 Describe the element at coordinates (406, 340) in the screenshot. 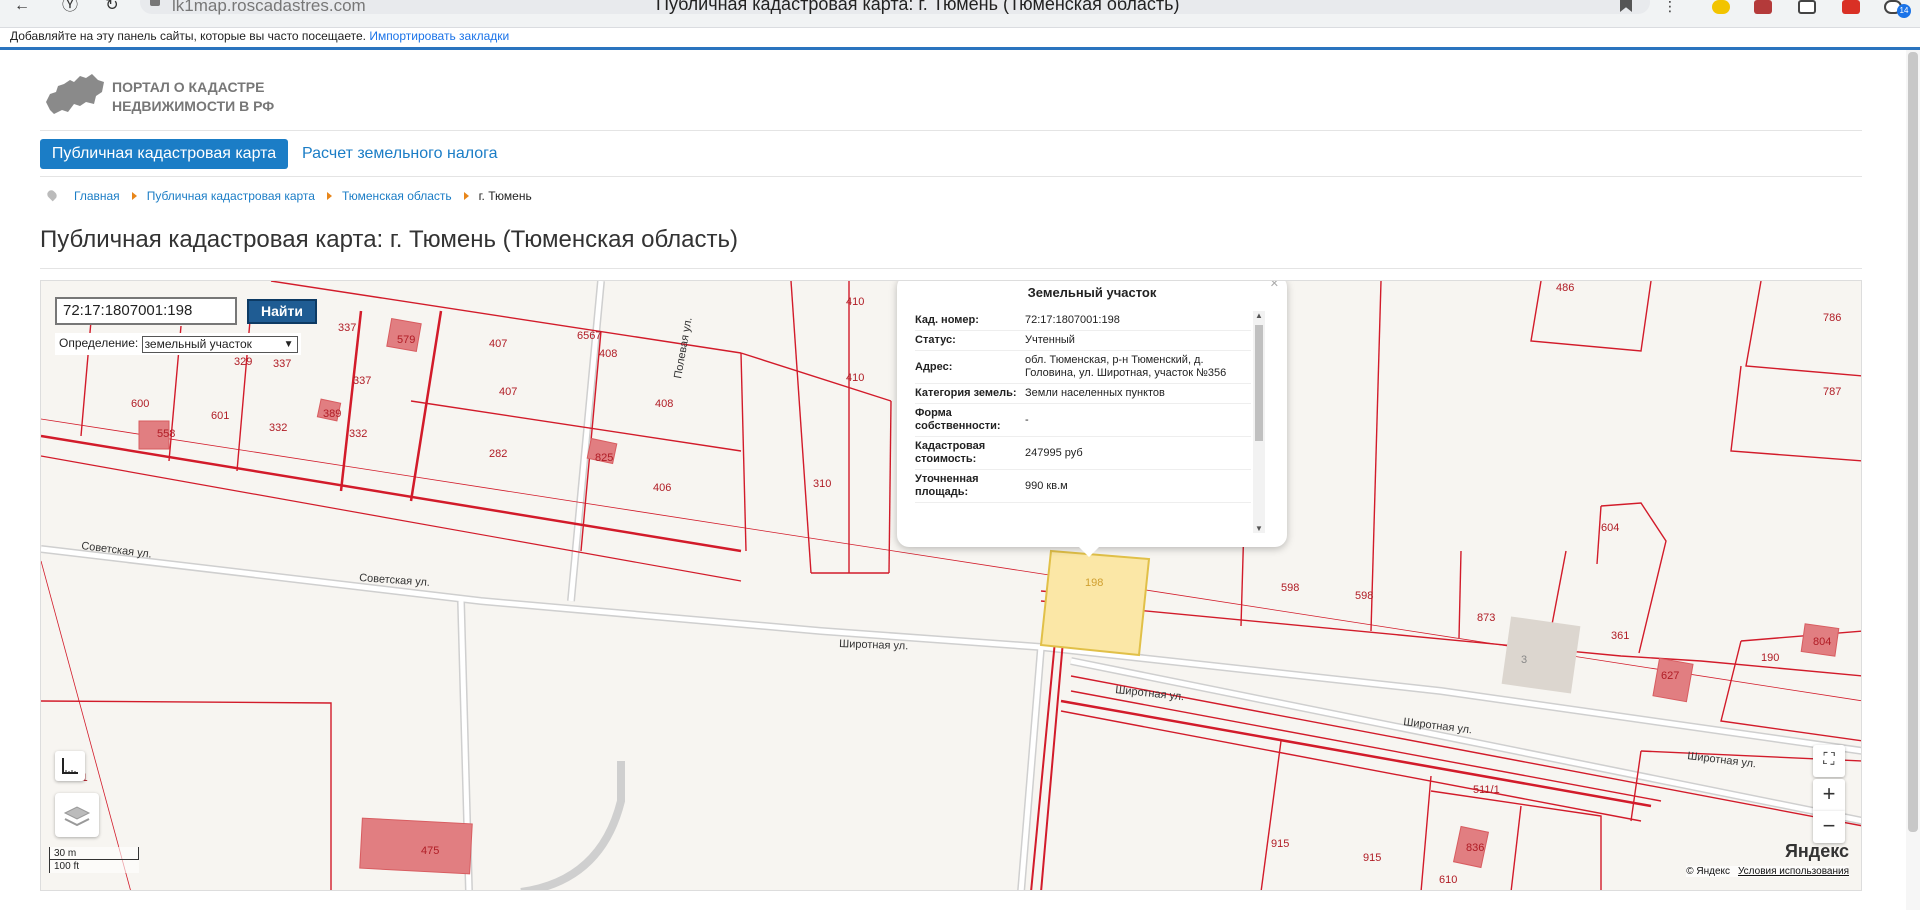

I see `parcel-label: 579` at that location.